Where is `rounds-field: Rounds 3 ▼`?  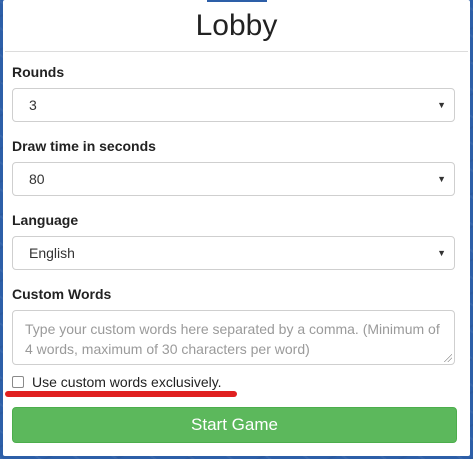 rounds-field: Rounds 3 ▼ is located at coordinates (233, 92).